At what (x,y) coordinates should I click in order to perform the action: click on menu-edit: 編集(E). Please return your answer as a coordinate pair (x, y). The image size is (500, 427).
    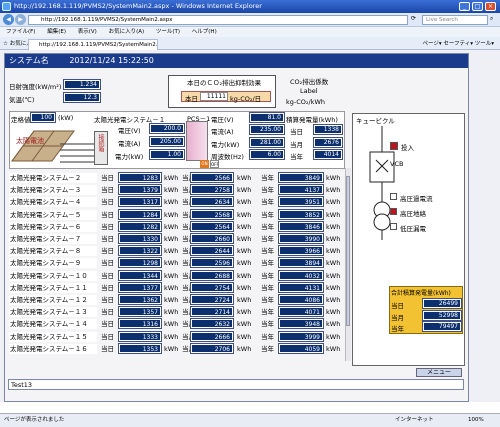
    Looking at the image, I should click on (56, 32).